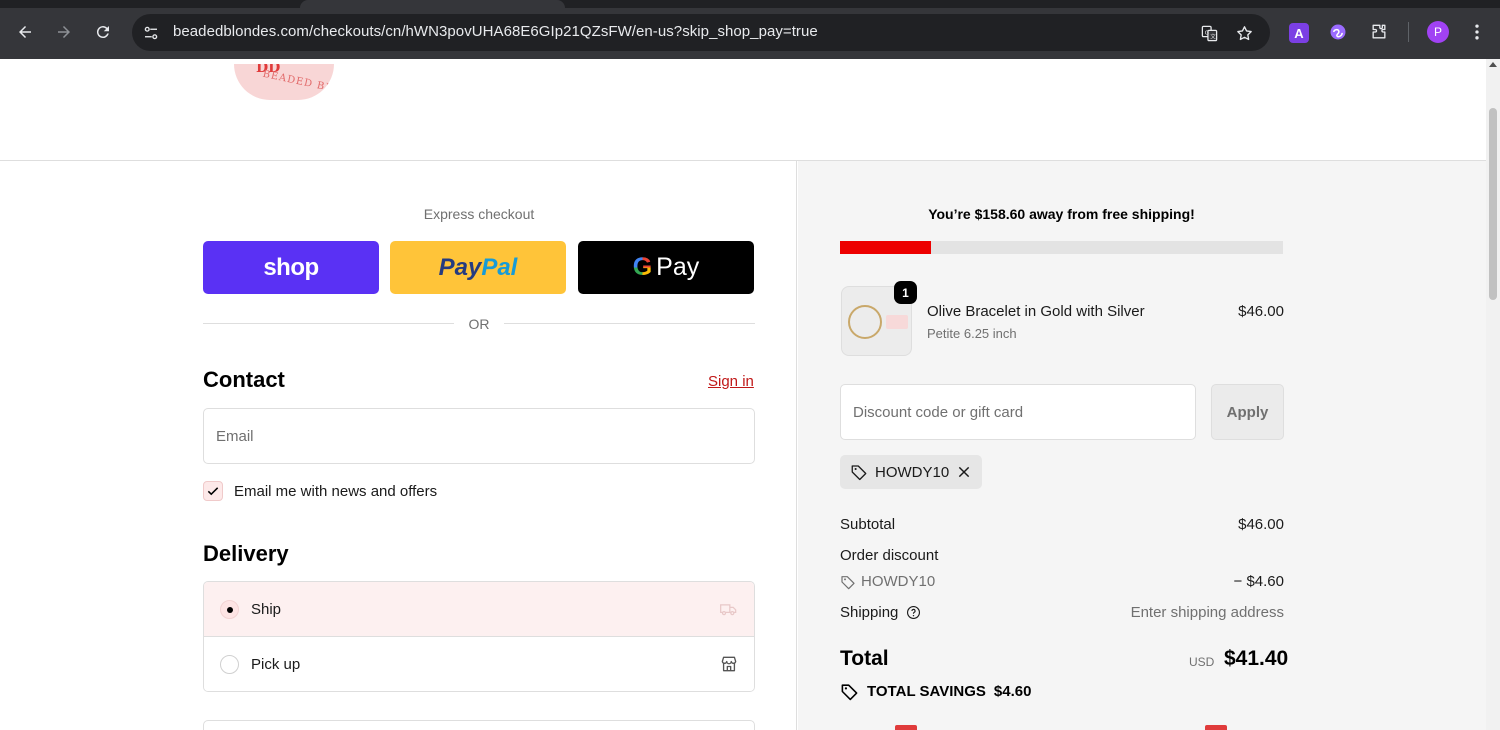 This screenshot has width=1500, height=730. I want to click on more-vertical-icon, so click(1477, 32).